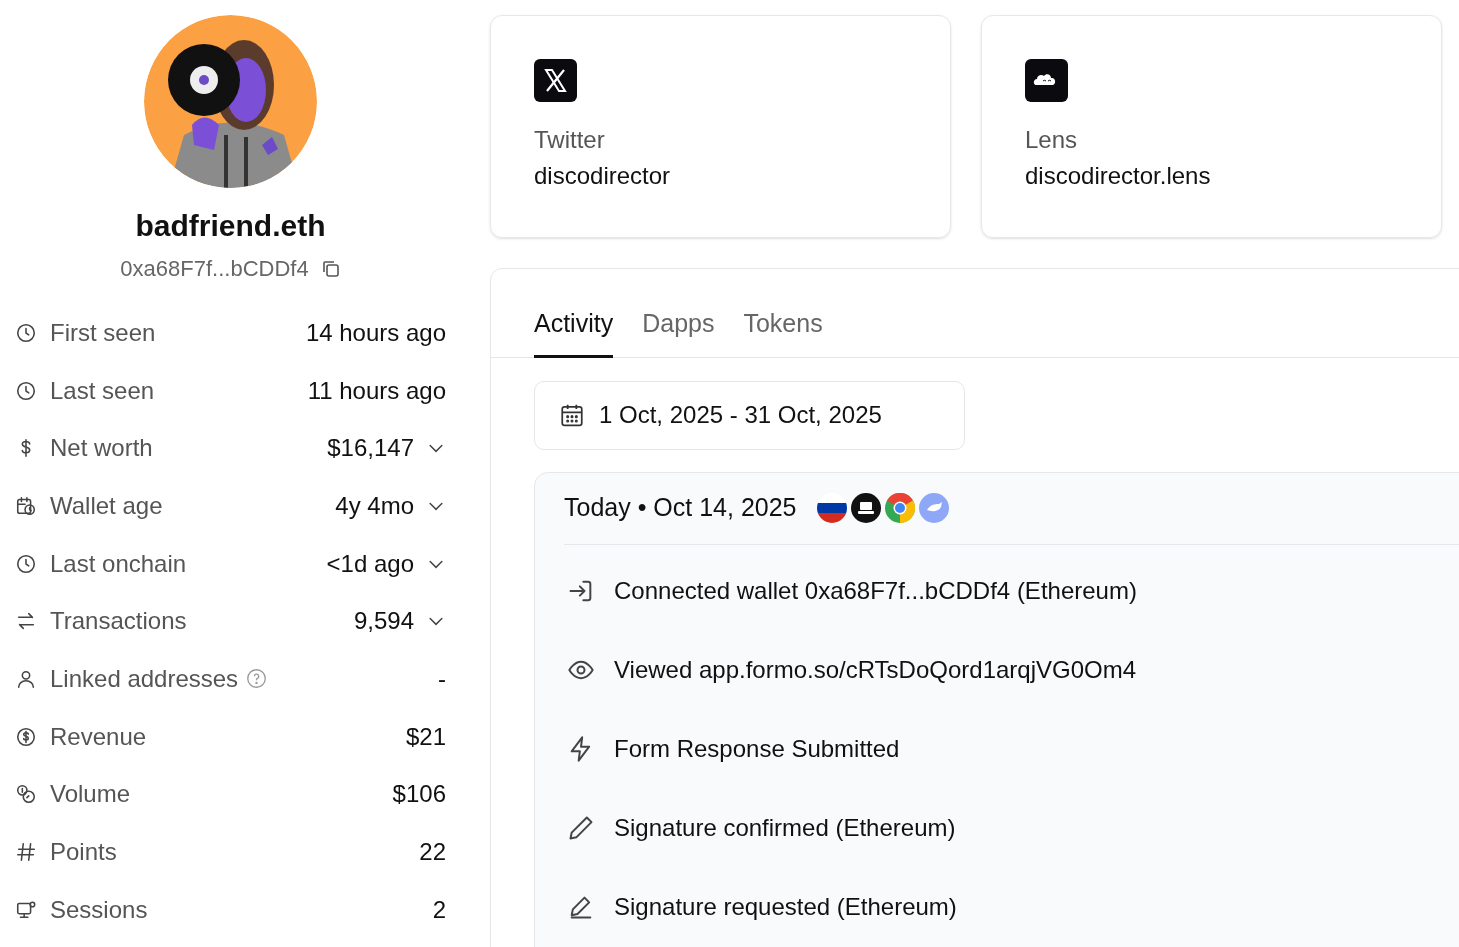  I want to click on stat-value: $16,147, so click(370, 448).